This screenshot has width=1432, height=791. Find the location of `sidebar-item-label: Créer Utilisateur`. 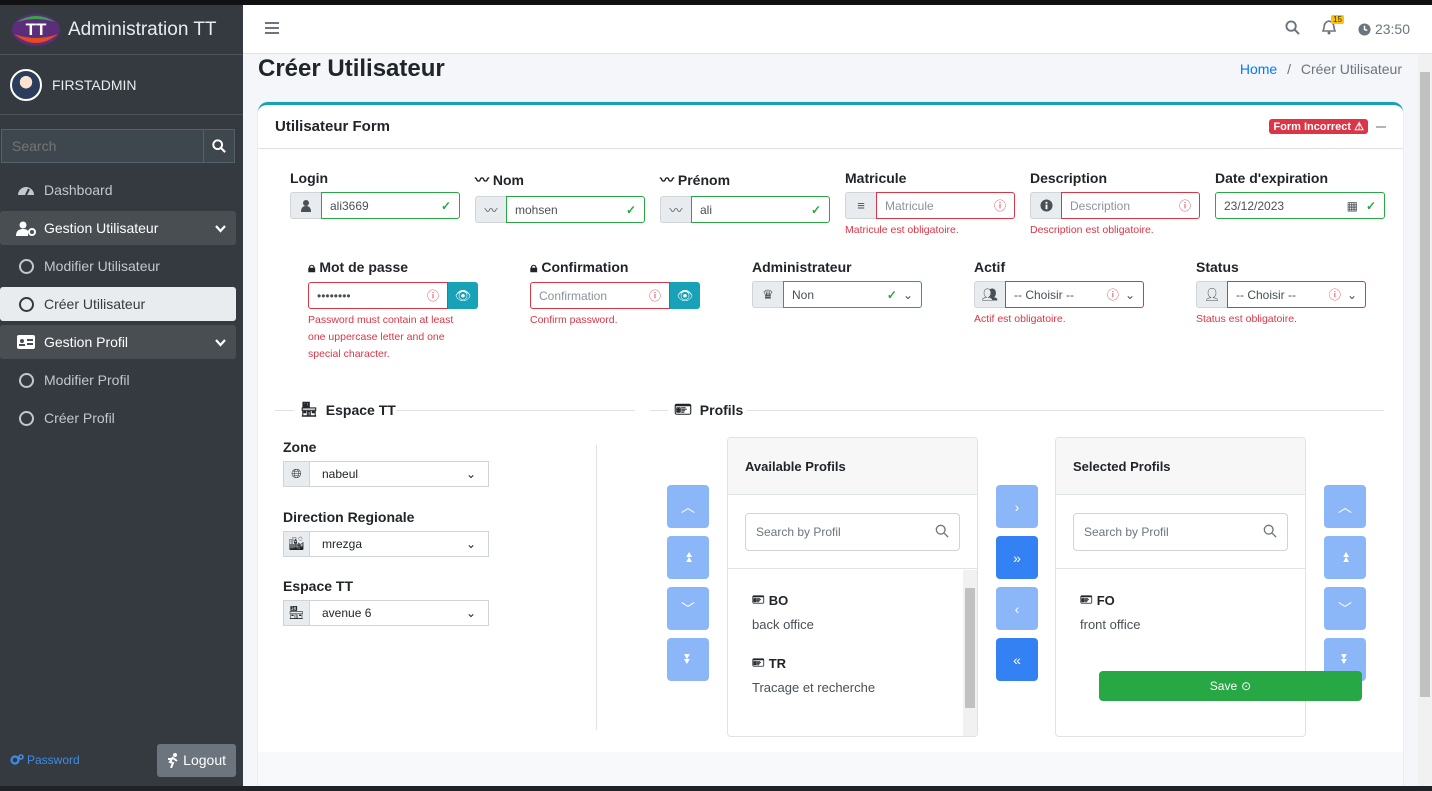

sidebar-item-label: Créer Utilisateur is located at coordinates (95, 304).